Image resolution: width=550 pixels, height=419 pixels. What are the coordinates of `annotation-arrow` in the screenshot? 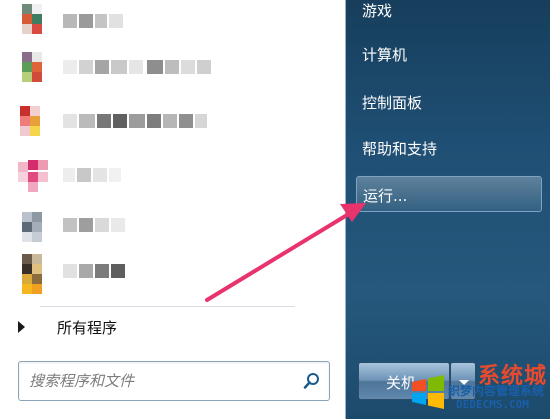 It's located at (285, 252).